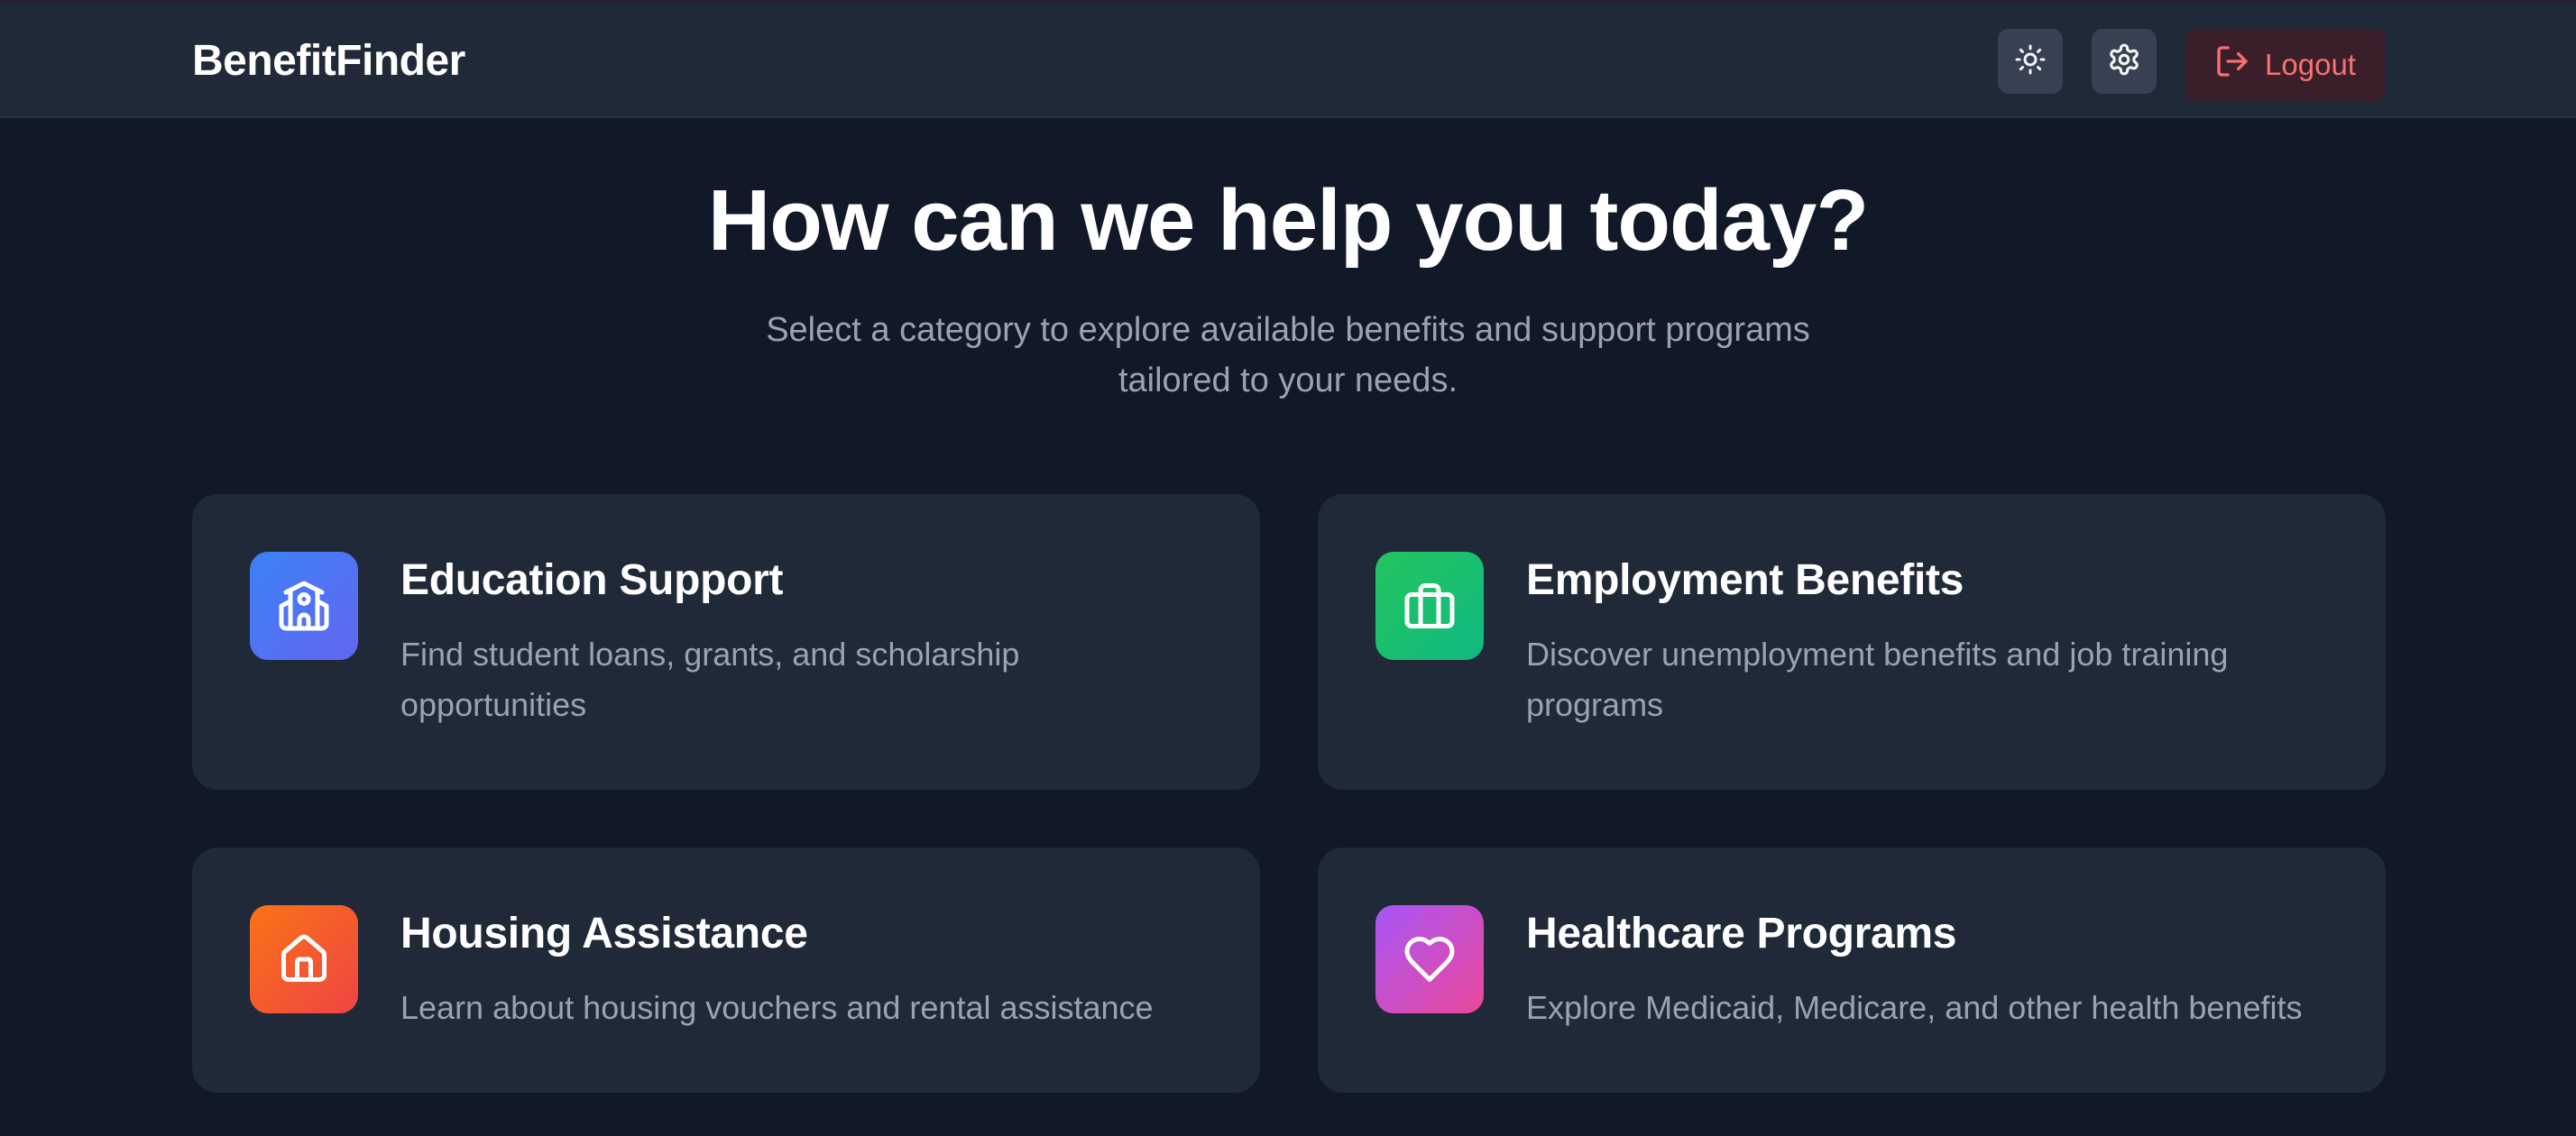 The width and height of the screenshot is (2576, 1136). I want to click on settings-button, so click(2125, 61).